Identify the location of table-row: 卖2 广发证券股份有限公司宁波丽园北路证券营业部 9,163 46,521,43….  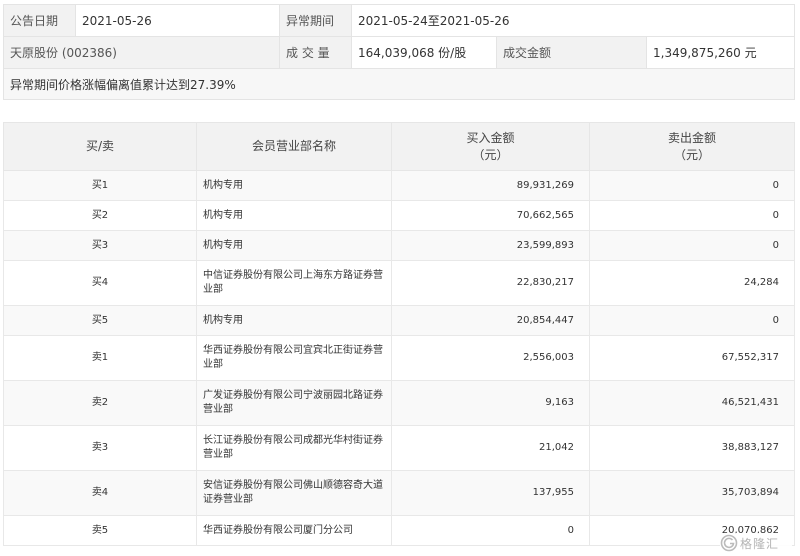
(399, 403).